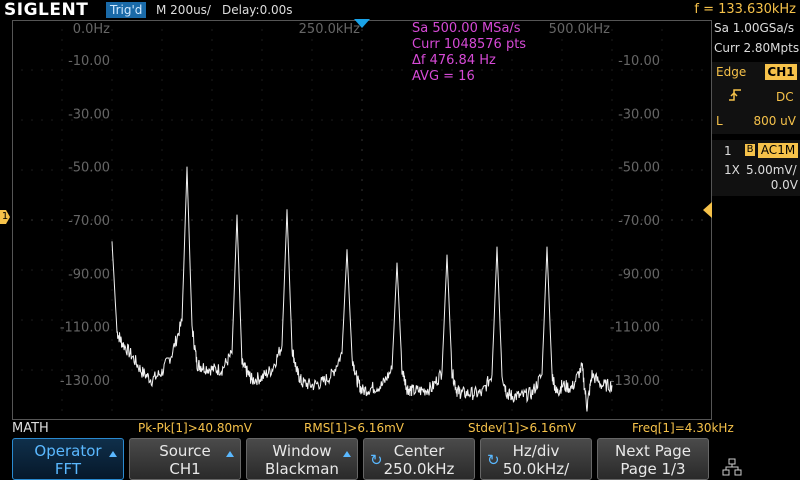 Image resolution: width=800 pixels, height=480 pixels. I want to click on timebase-readout: M 200us/, so click(183, 10).